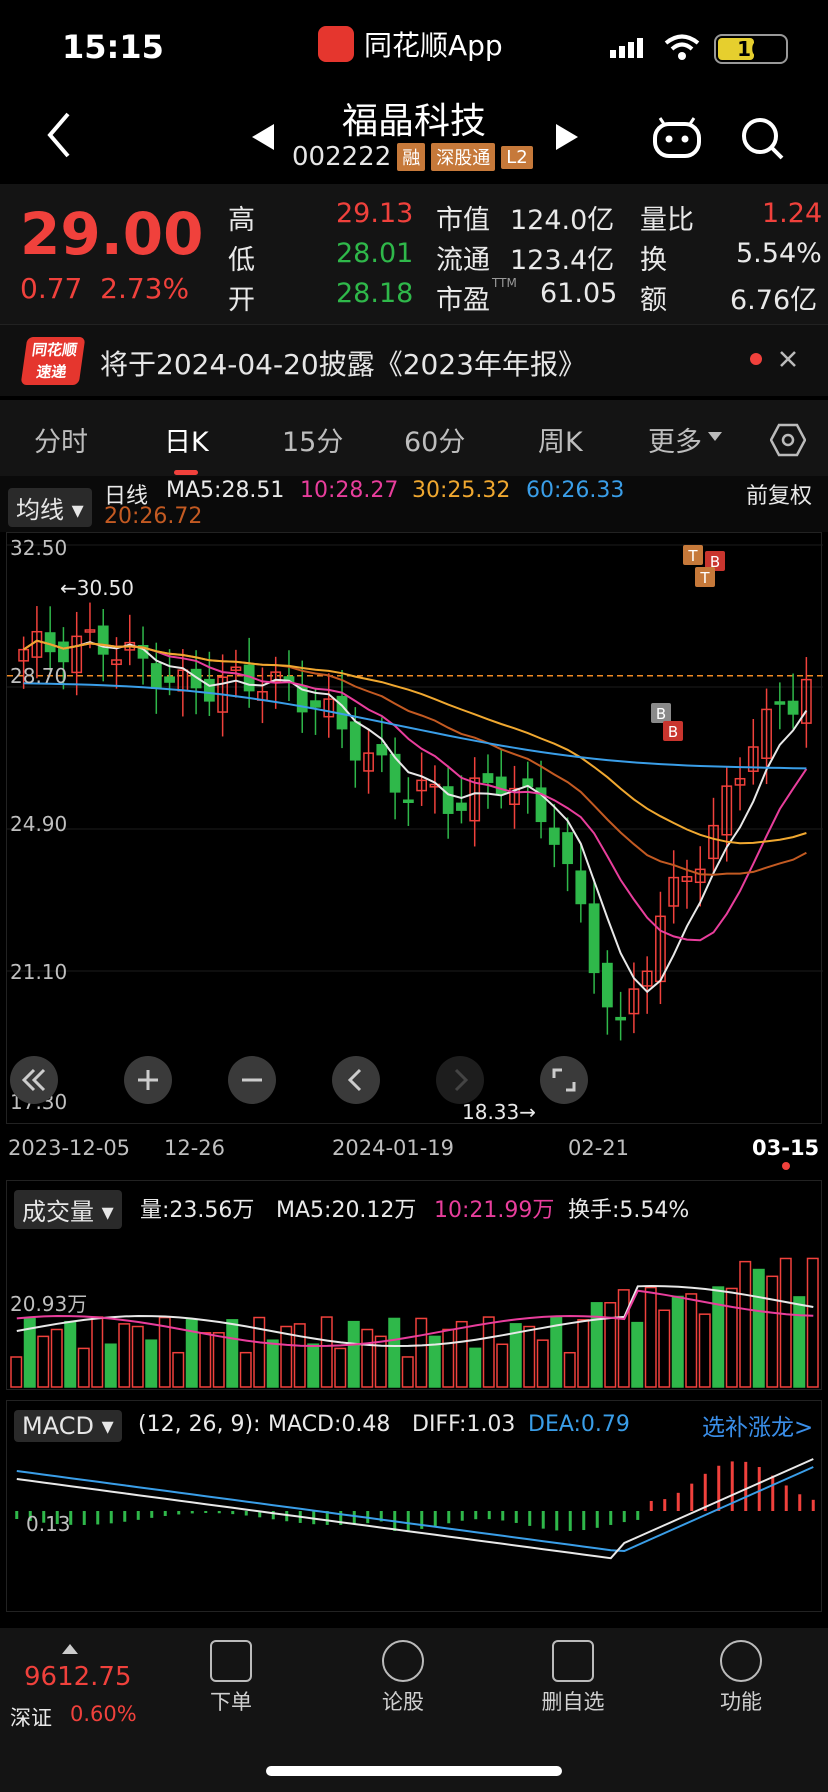 Image resolution: width=828 pixels, height=1792 pixels. What do you see at coordinates (756, 359) in the screenshot?
I see `unread-dot` at bounding box center [756, 359].